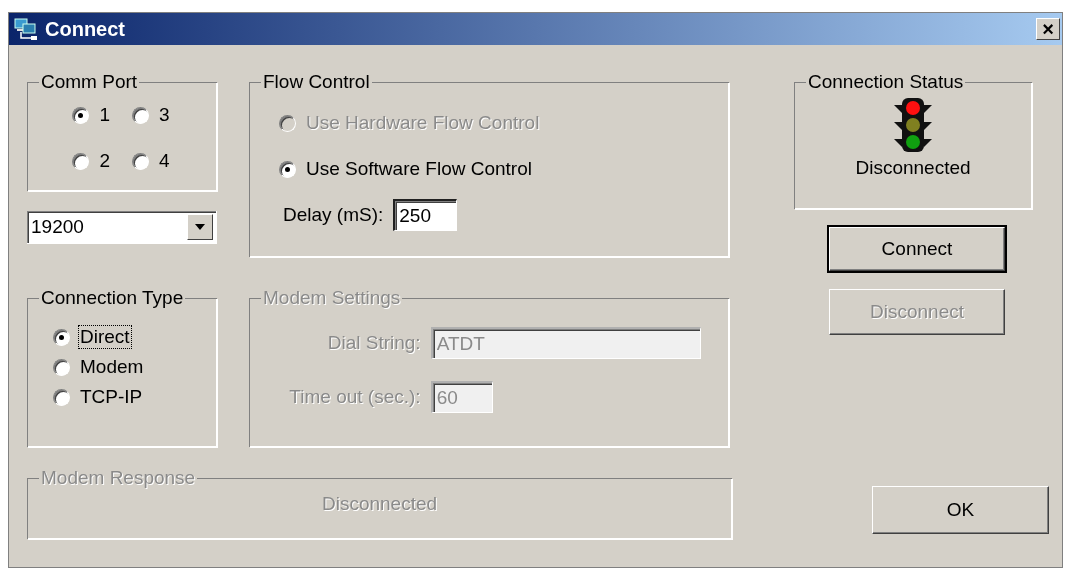  What do you see at coordinates (355, 397) in the screenshot?
I see `field-label: Time out (sec.):` at bounding box center [355, 397].